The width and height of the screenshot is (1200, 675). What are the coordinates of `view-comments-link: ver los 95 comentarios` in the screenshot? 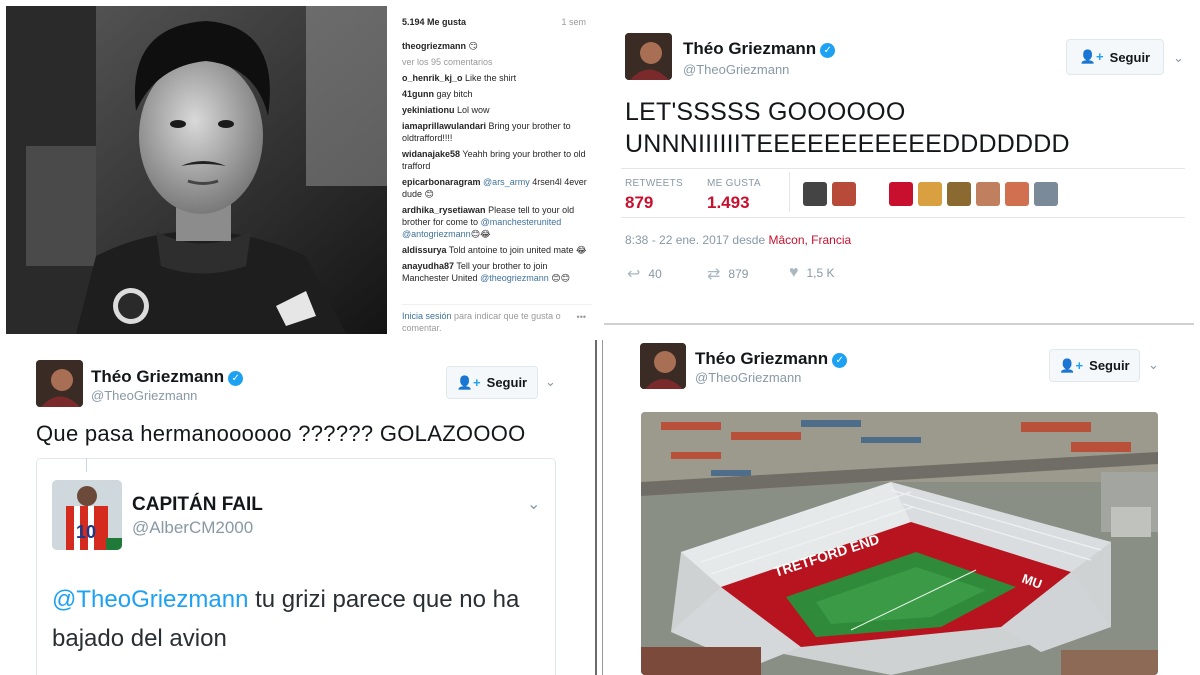 It's located at (498, 62).